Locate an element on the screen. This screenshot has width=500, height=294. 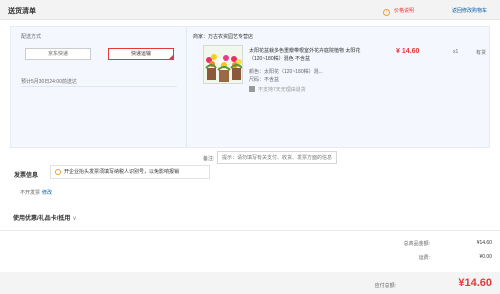
invoice-tip: 开企业抬头发票须填写纳税人识别号，以免影响报销 is located at coordinates (130, 172).